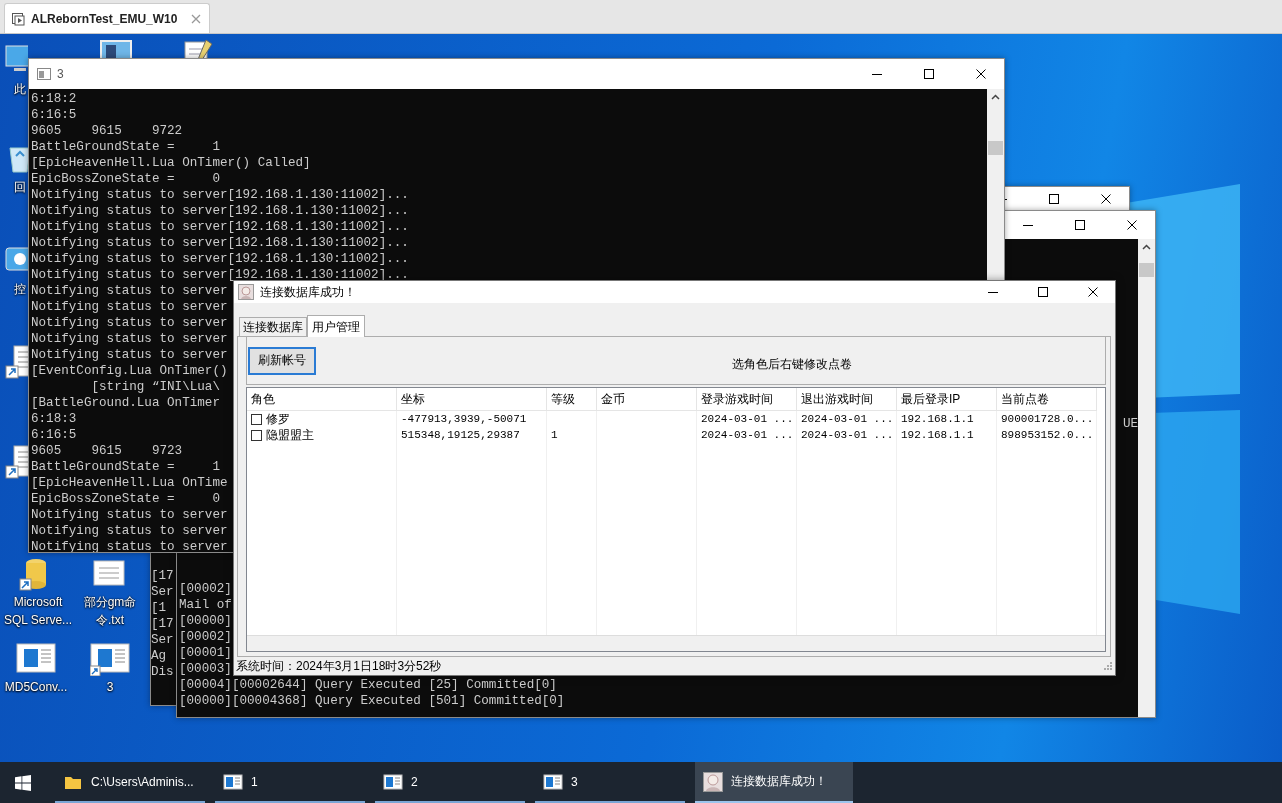  I want to click on console-line: [EpicHeavenHell.Lua OnTimer() Called], so click(171, 163).